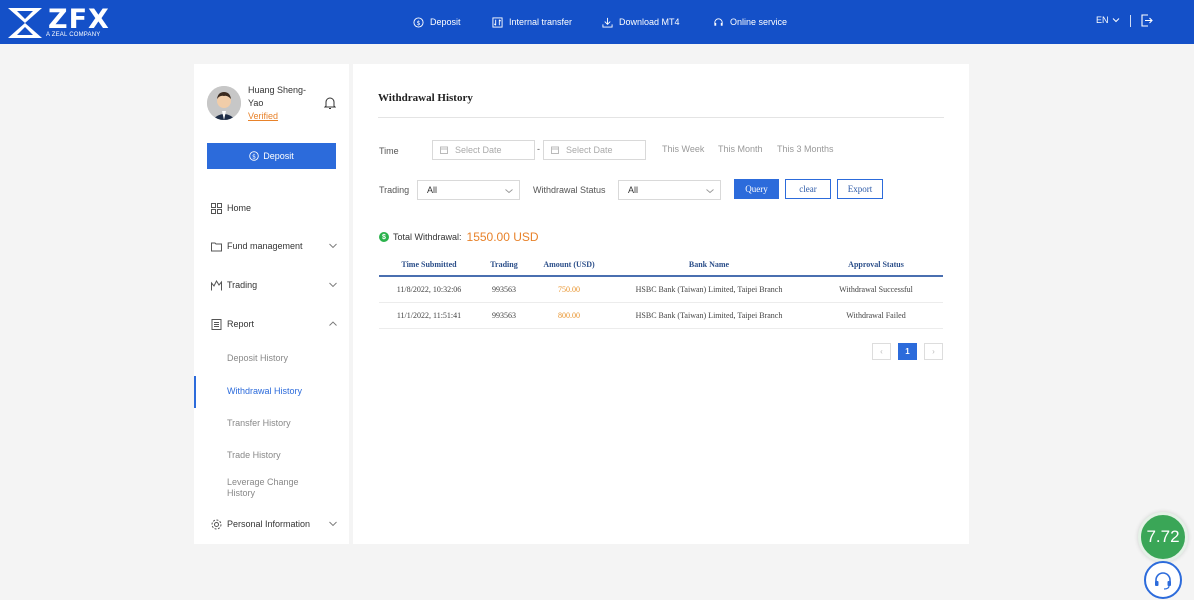  What do you see at coordinates (389, 151) in the screenshot?
I see `time-label: Time` at bounding box center [389, 151].